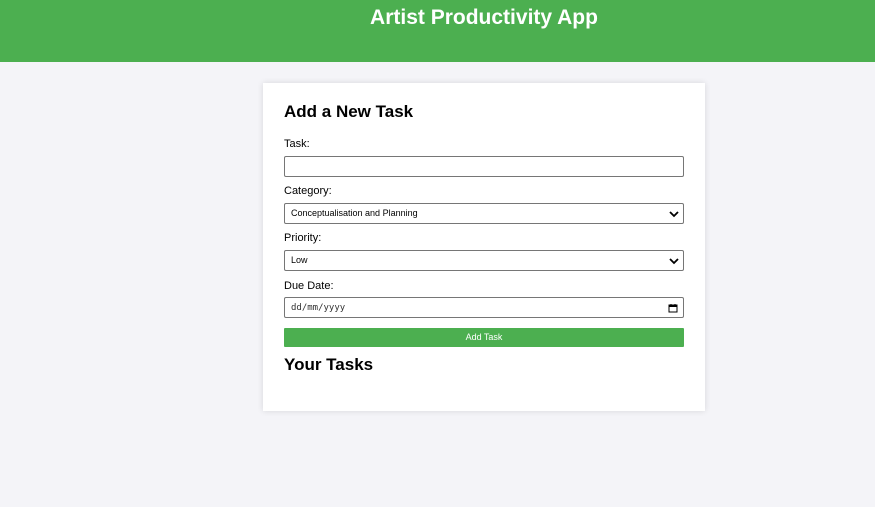 The width and height of the screenshot is (875, 507). I want to click on task-input, so click(484, 166).